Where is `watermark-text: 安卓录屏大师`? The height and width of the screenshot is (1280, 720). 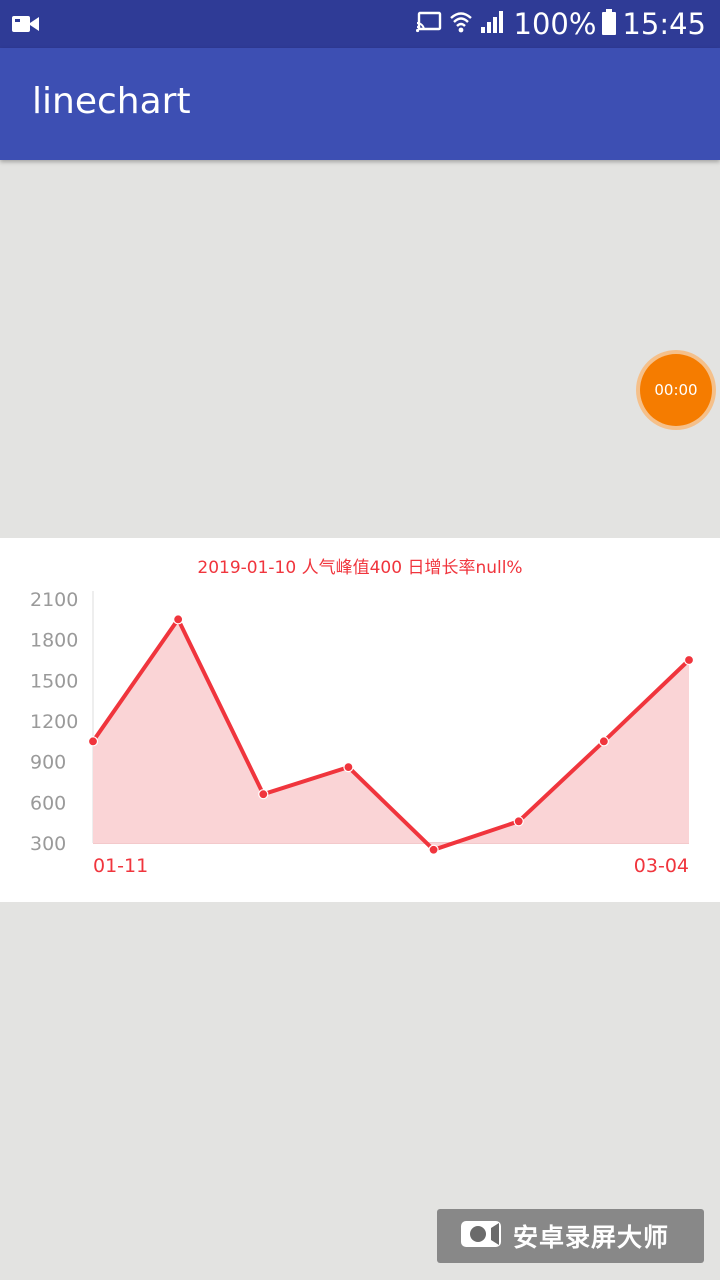
watermark-text: 安卓录屏大师 is located at coordinates (591, 1237).